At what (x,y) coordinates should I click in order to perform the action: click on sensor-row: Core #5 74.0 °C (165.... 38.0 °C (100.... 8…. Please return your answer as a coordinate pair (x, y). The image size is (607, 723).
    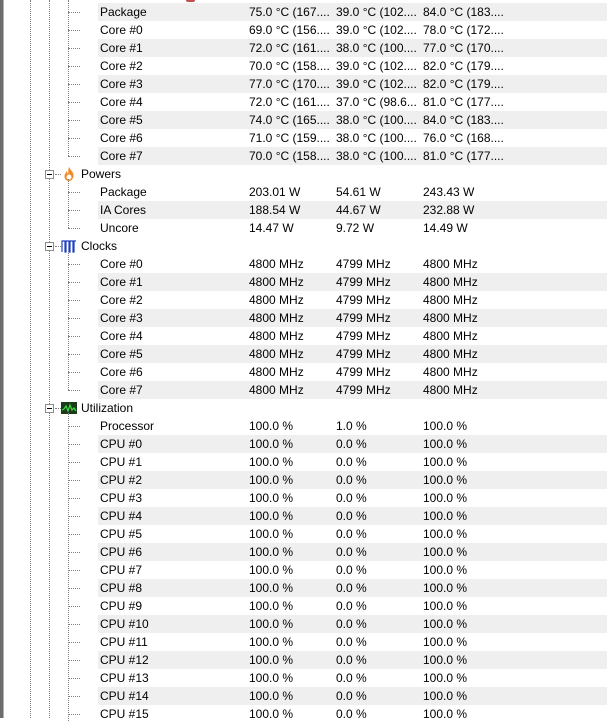
    Looking at the image, I should click on (303, 120).